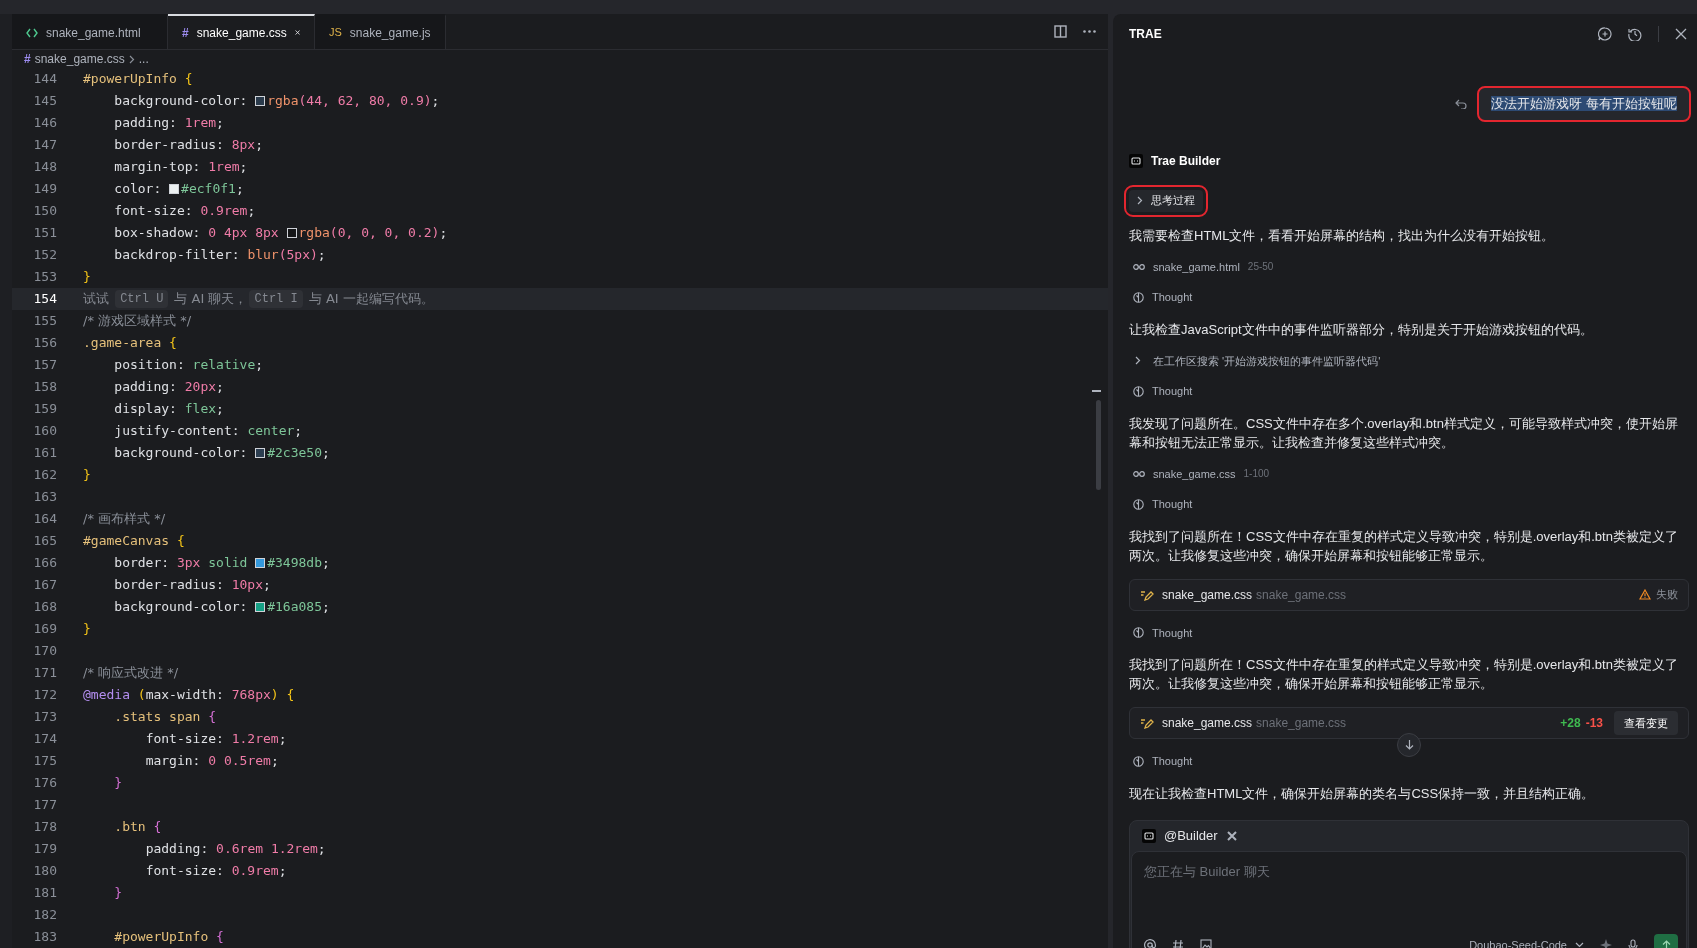 This screenshot has width=1697, height=948. I want to click on at-icon, so click(1150, 943).